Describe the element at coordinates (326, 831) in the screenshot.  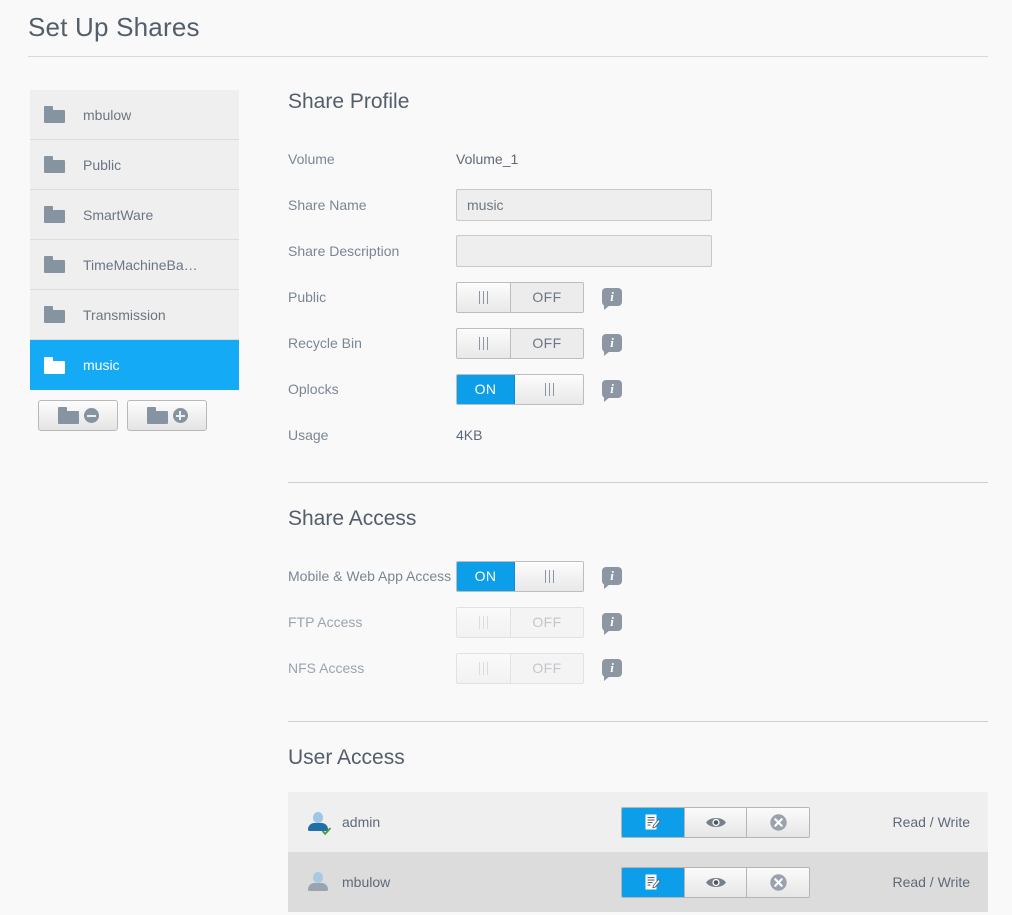
I see `verified-check-icon` at that location.